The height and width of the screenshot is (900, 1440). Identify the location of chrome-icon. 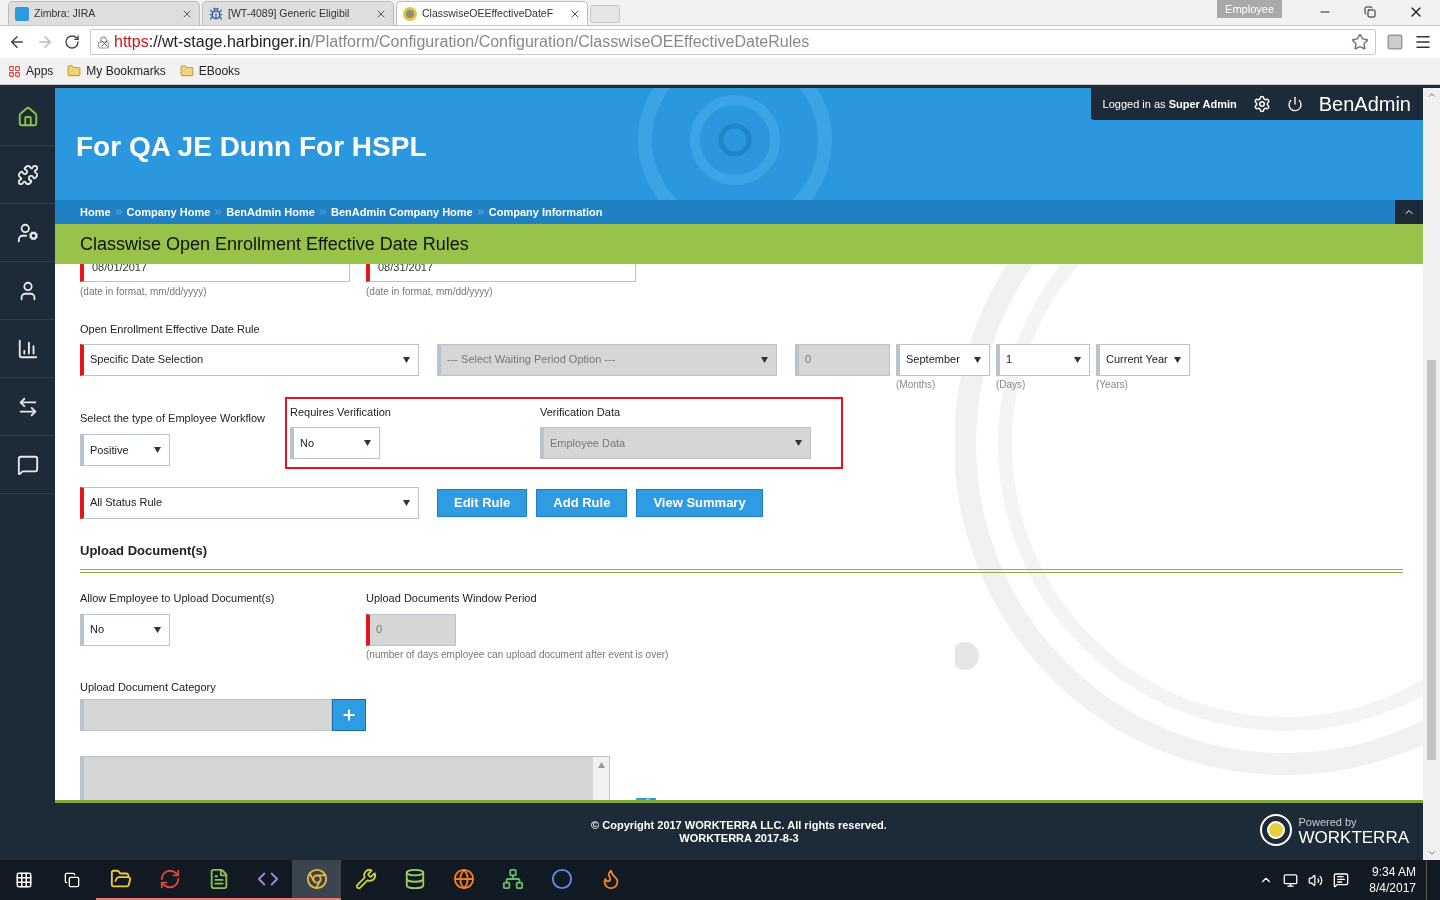
(316, 879).